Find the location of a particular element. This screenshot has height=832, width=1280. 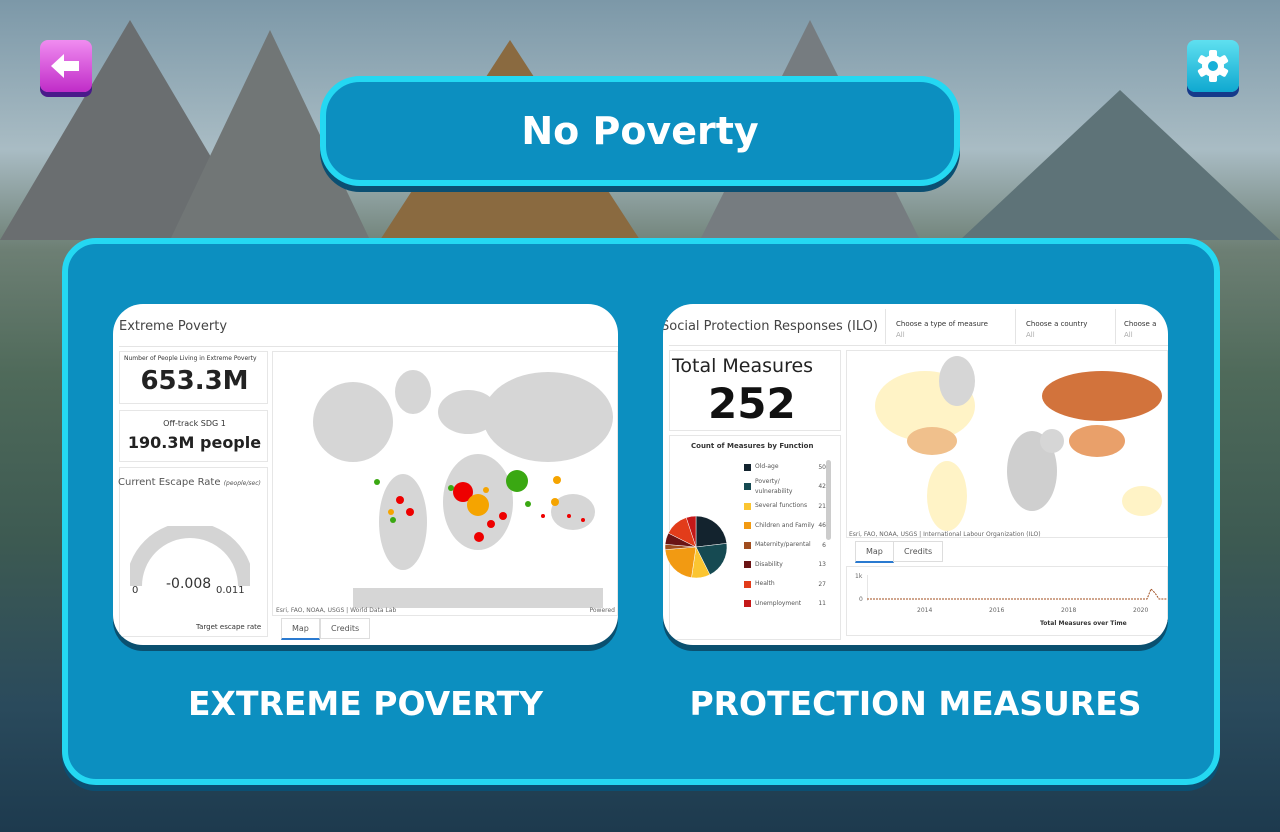

legend-label: Children and Family is located at coordinates (785, 525).